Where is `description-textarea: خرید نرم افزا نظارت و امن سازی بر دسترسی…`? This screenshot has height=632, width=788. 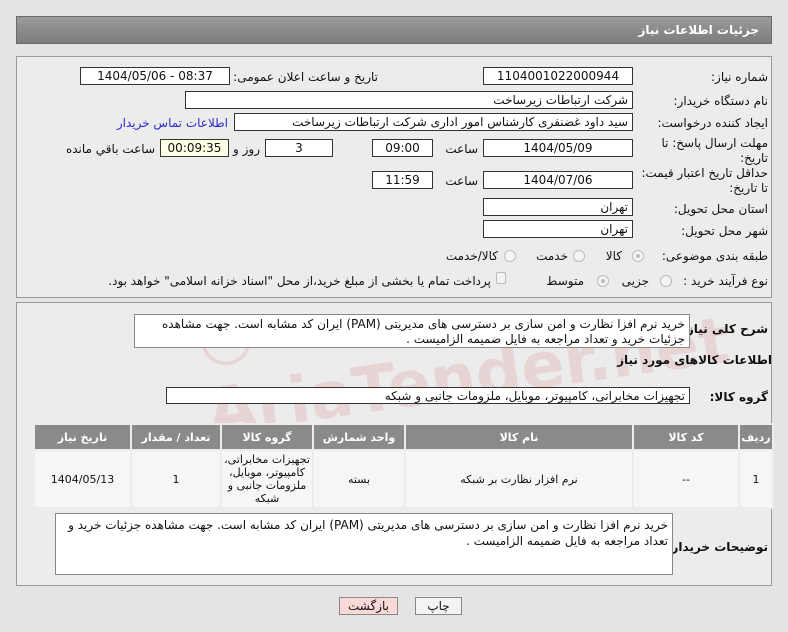 description-textarea: خرید نرم افزا نظارت و امن سازی بر دسترسی… is located at coordinates (412, 331).